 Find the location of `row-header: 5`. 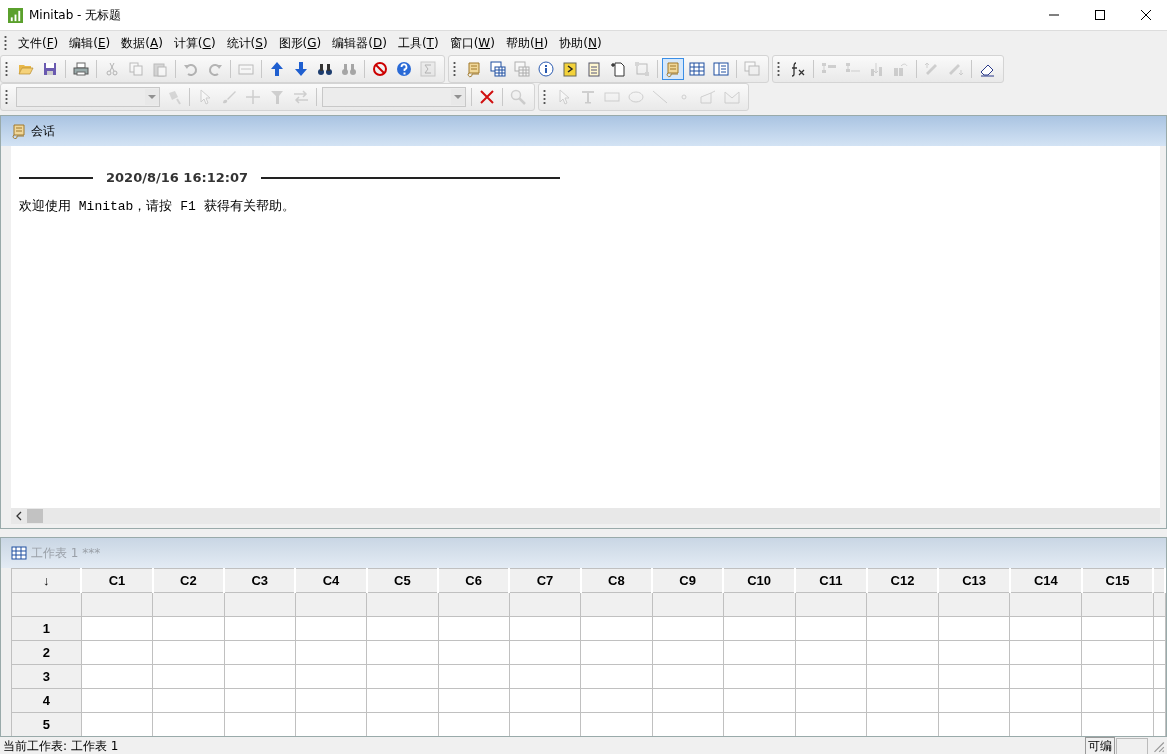

row-header: 5 is located at coordinates (46, 724).